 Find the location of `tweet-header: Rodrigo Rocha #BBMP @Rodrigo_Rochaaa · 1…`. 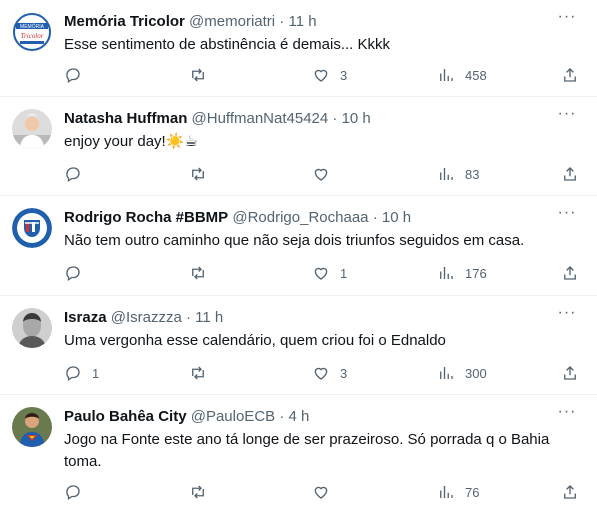

tweet-header: Rodrigo Rocha #BBMP @Rodrigo_Rochaaa · 1… is located at coordinates (310, 218).